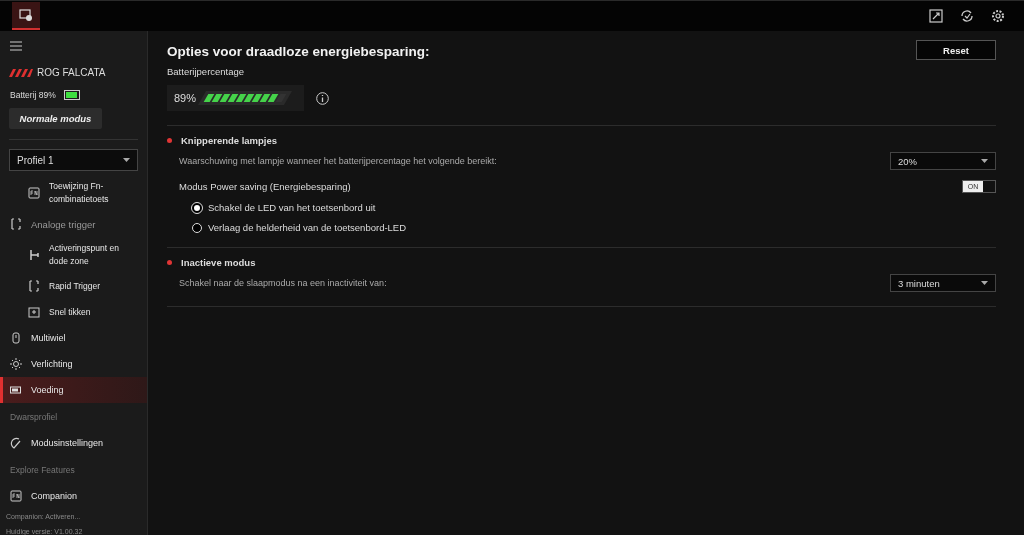  I want to click on sidebar-item: Companion, so click(73, 496).